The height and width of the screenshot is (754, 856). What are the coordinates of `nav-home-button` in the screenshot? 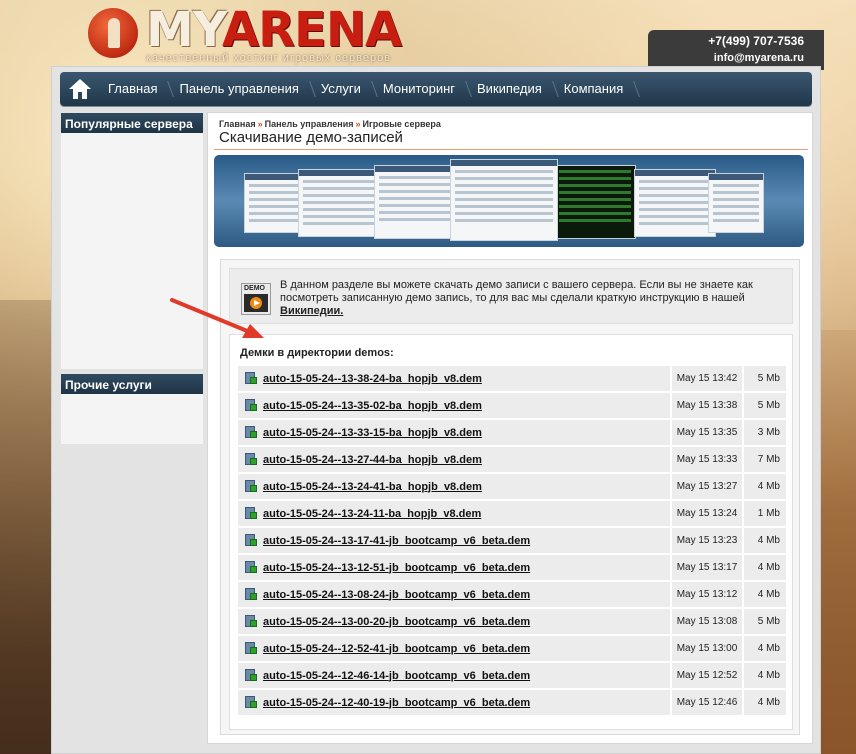 It's located at (80, 89).